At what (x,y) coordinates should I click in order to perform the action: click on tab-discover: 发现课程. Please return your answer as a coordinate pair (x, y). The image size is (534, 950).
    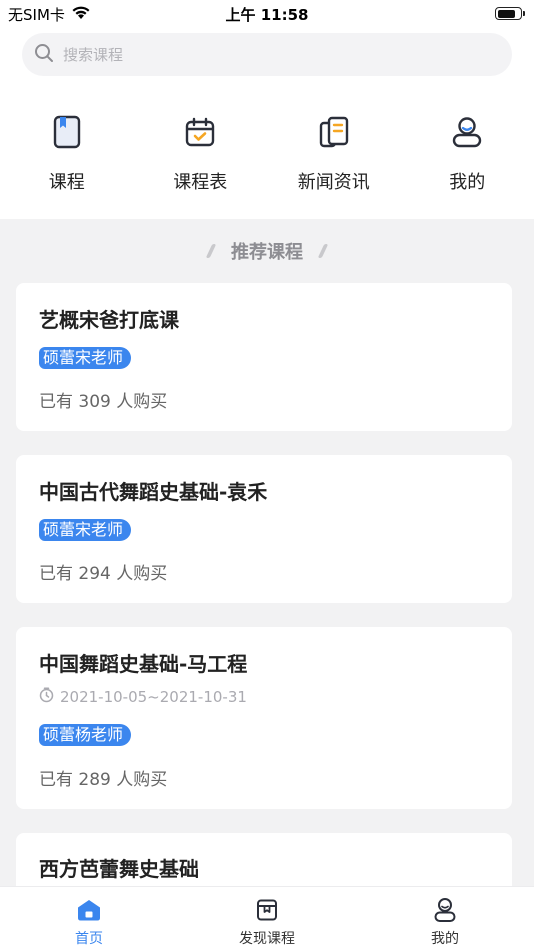
    Looking at the image, I should click on (267, 918).